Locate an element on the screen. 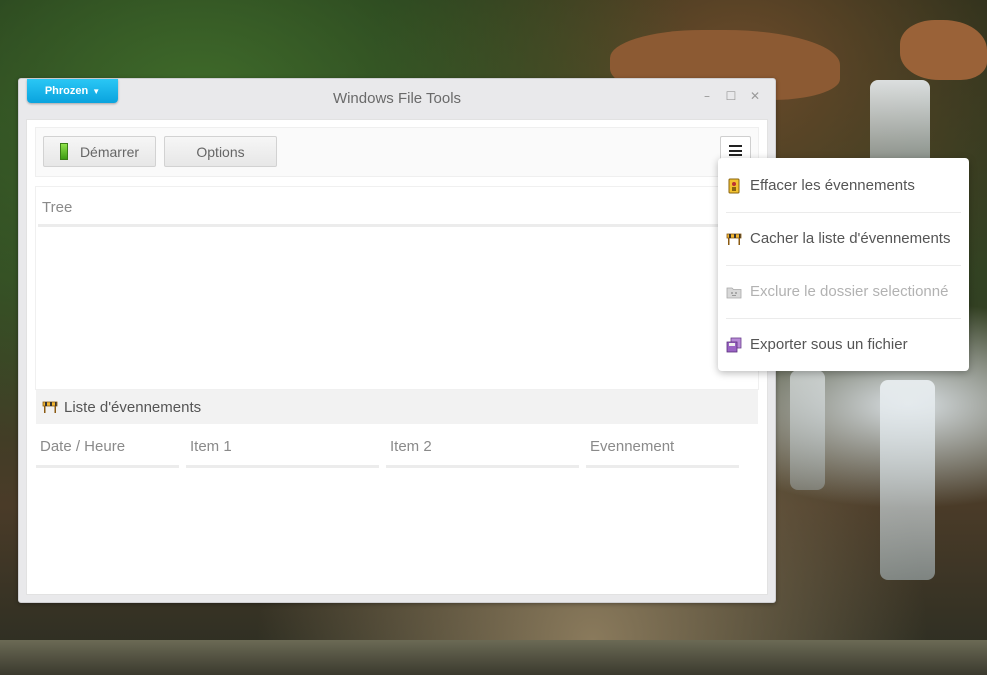 This screenshot has height=675, width=987. toolbar: Démarrer Options is located at coordinates (397, 152).